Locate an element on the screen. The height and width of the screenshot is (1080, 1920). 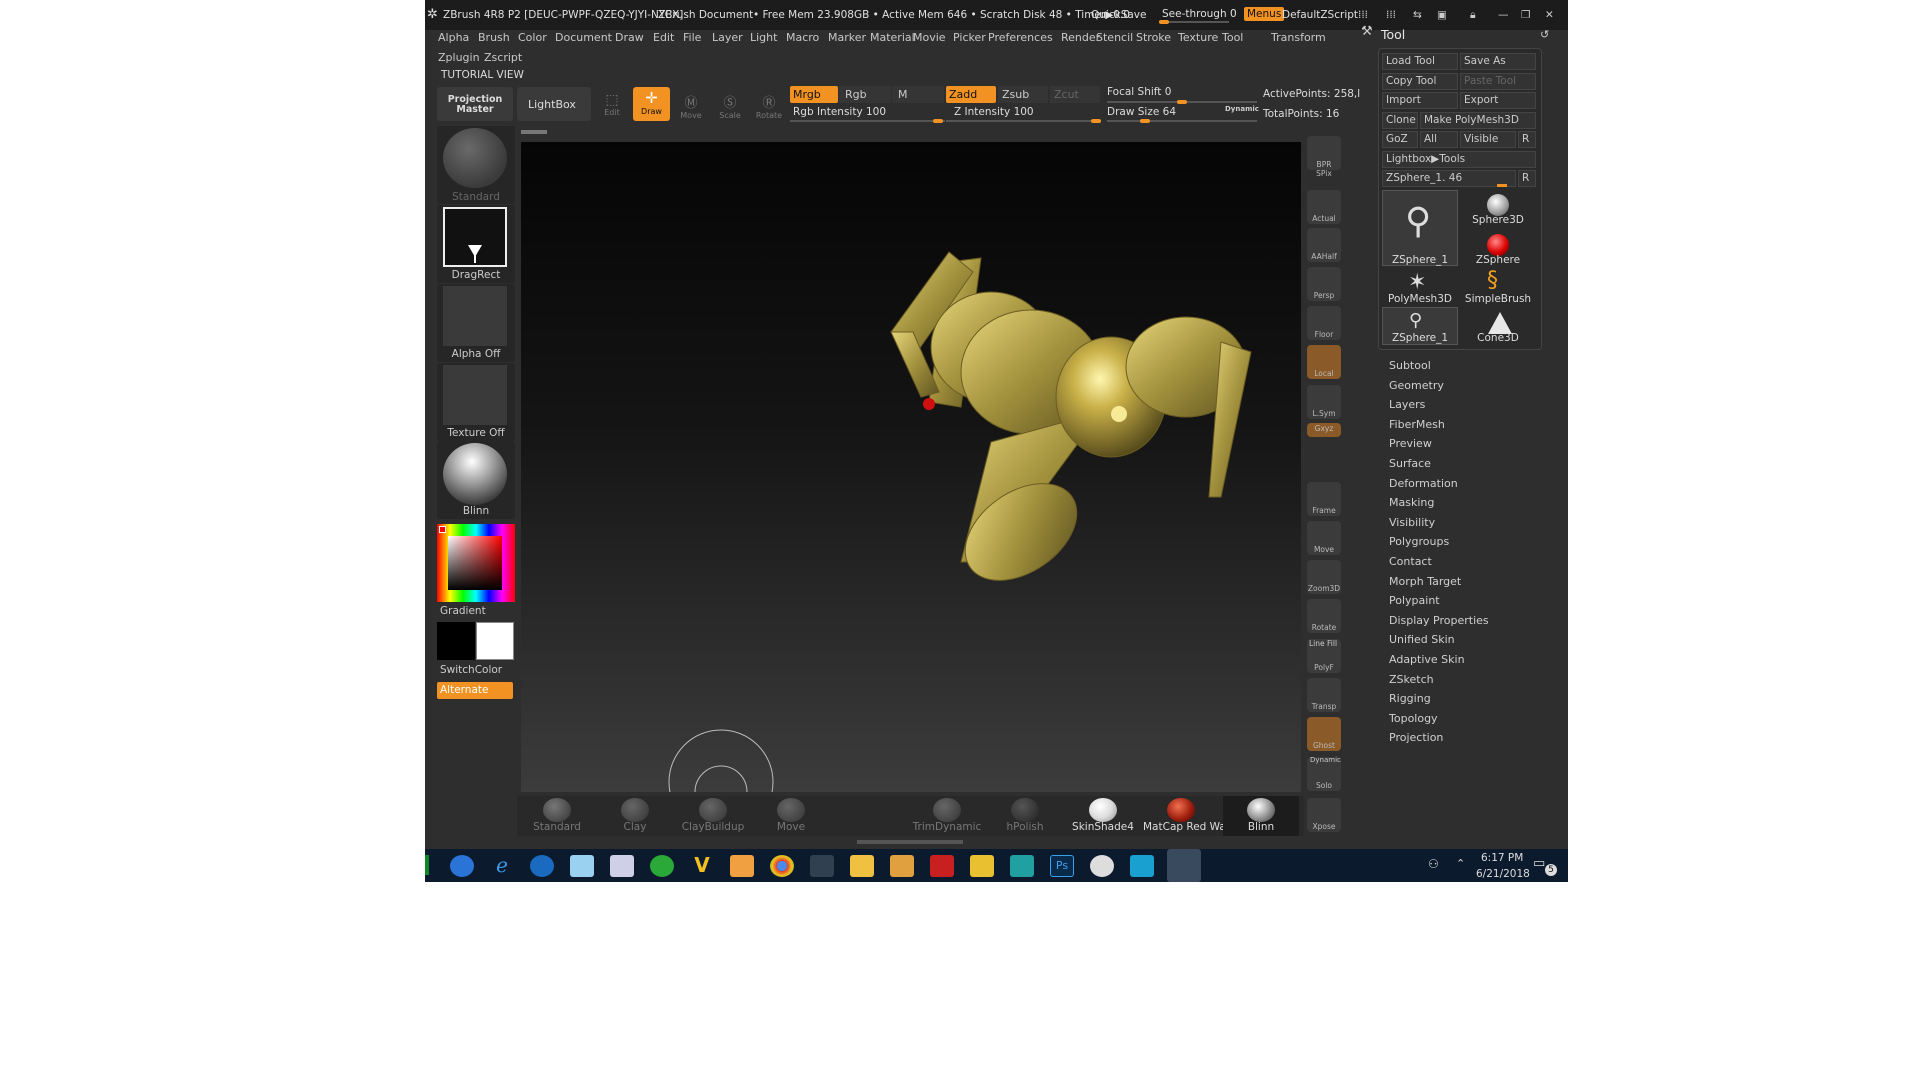
persp-icon: Persp is located at coordinates (1324, 284).